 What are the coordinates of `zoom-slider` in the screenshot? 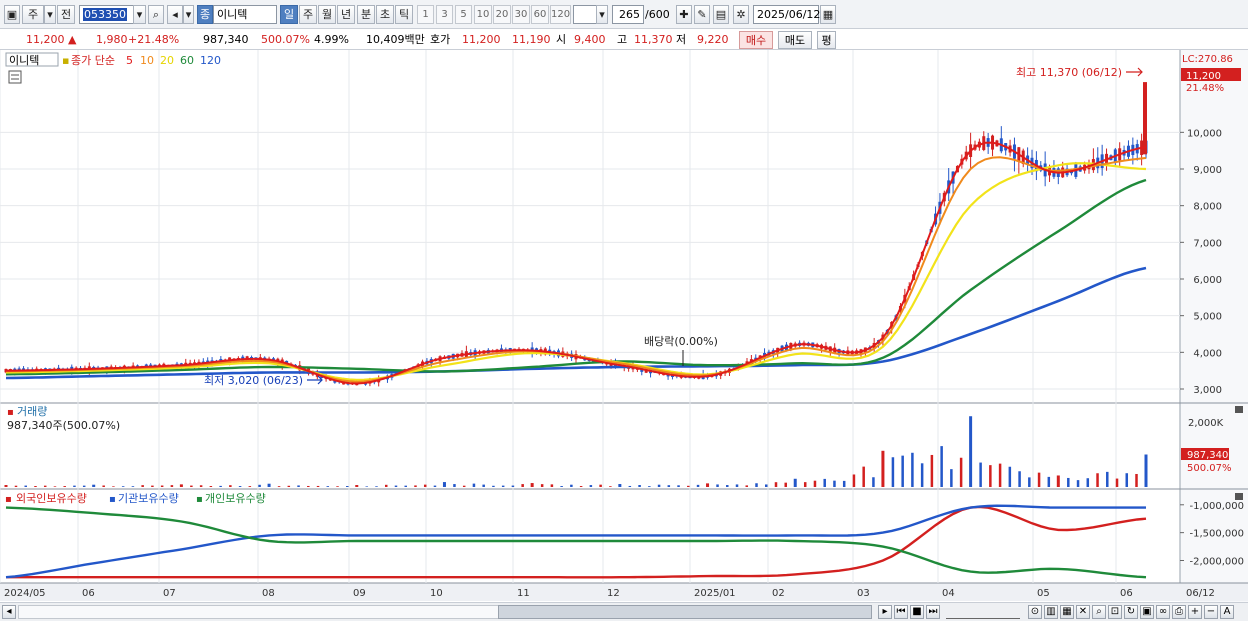 It's located at (983, 612).